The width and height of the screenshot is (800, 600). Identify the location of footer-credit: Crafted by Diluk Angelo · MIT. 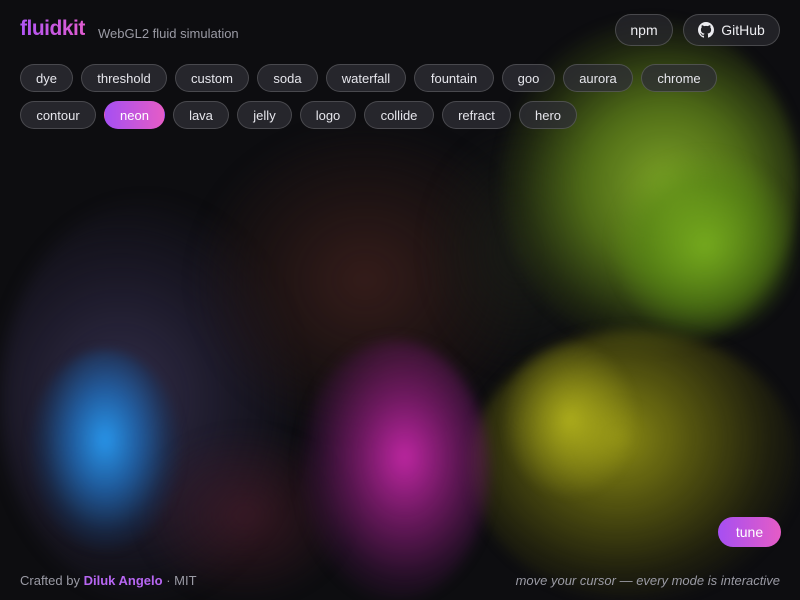
(108, 580).